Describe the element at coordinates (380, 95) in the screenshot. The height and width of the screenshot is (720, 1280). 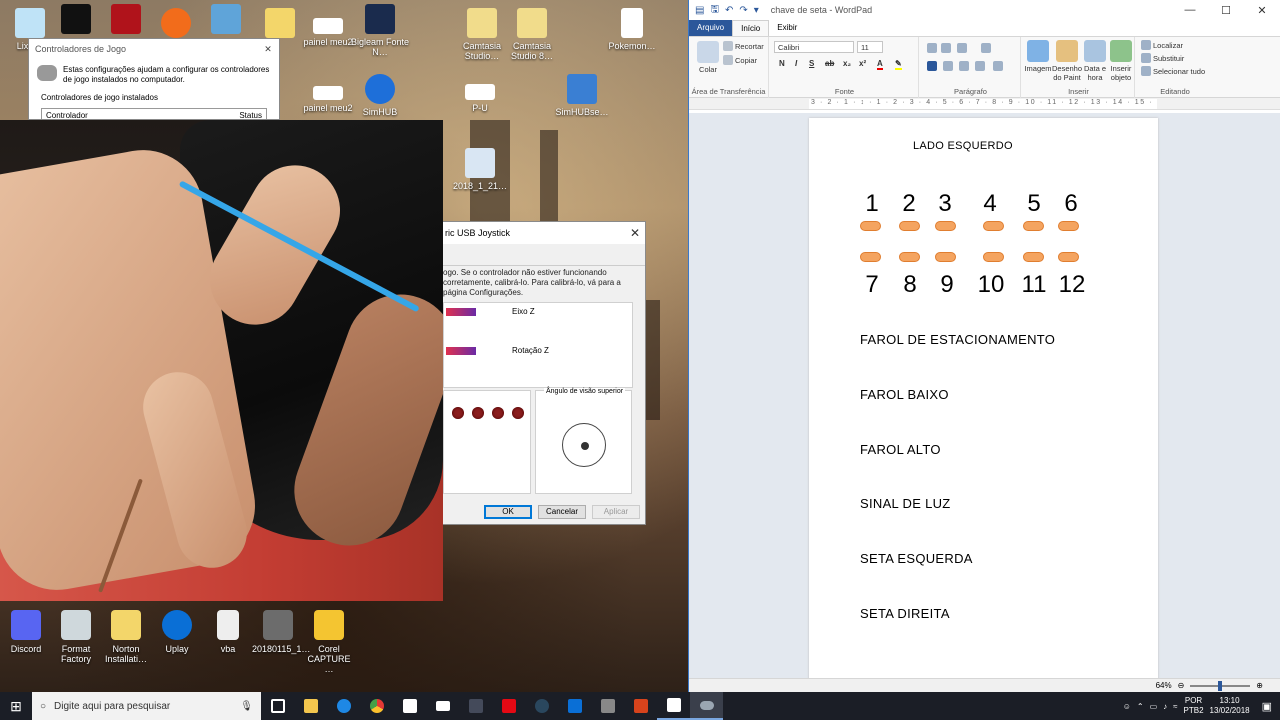
I see `desktop-icon-simhub: SimHUB` at that location.